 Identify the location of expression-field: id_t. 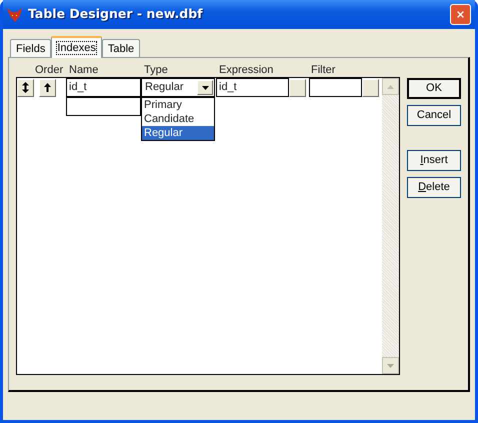
(252, 87).